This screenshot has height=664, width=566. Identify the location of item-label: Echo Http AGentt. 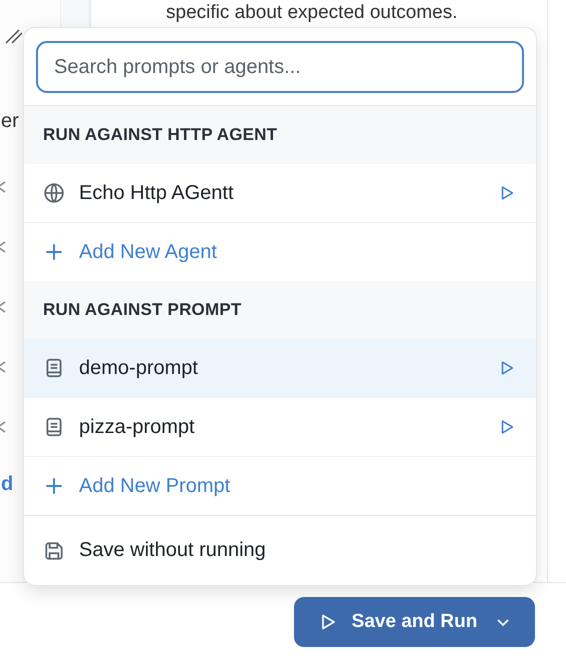
(157, 193).